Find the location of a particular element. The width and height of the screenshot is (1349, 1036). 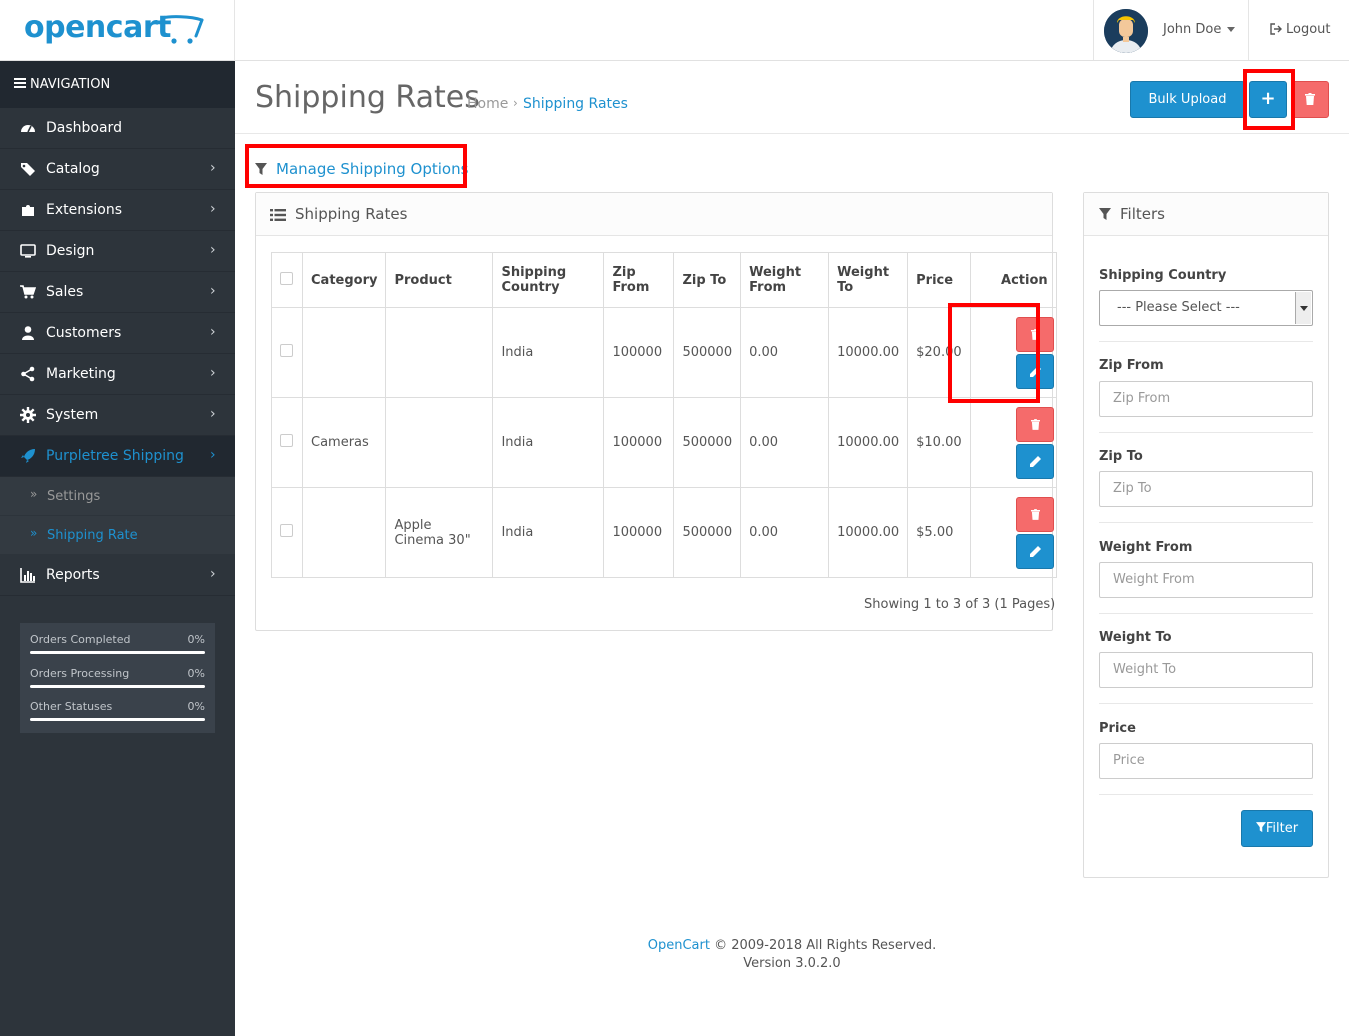

column-header: Product is located at coordinates (439, 280).